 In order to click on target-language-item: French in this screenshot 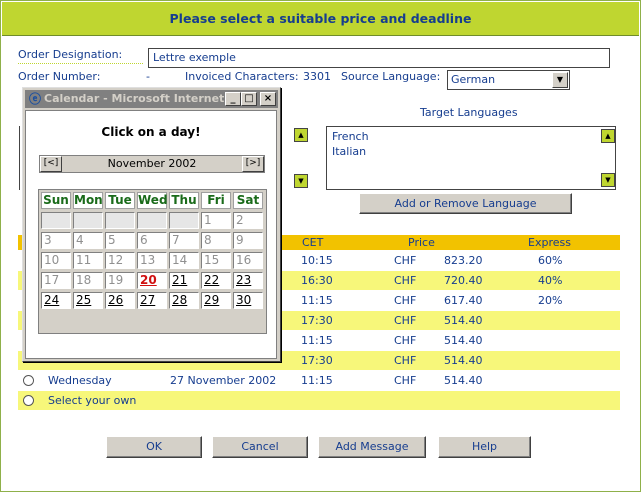, I will do `click(350, 136)`.